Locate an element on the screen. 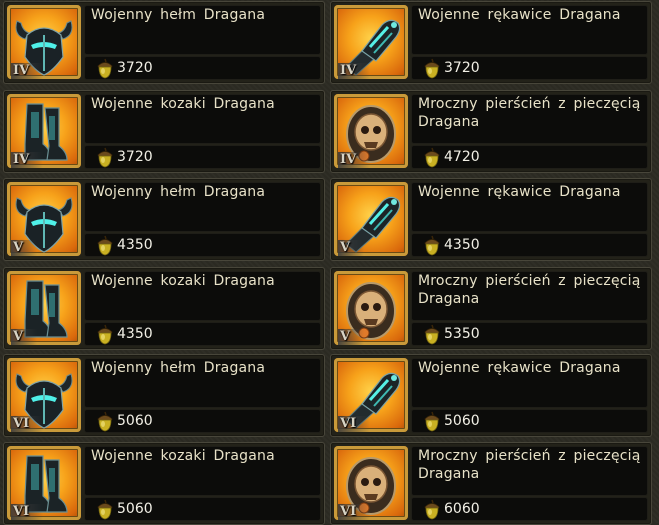 This screenshot has height=525, width=659. shop-item-card: VI Wojenne rękawice Dragana 5060 is located at coordinates (491, 395).